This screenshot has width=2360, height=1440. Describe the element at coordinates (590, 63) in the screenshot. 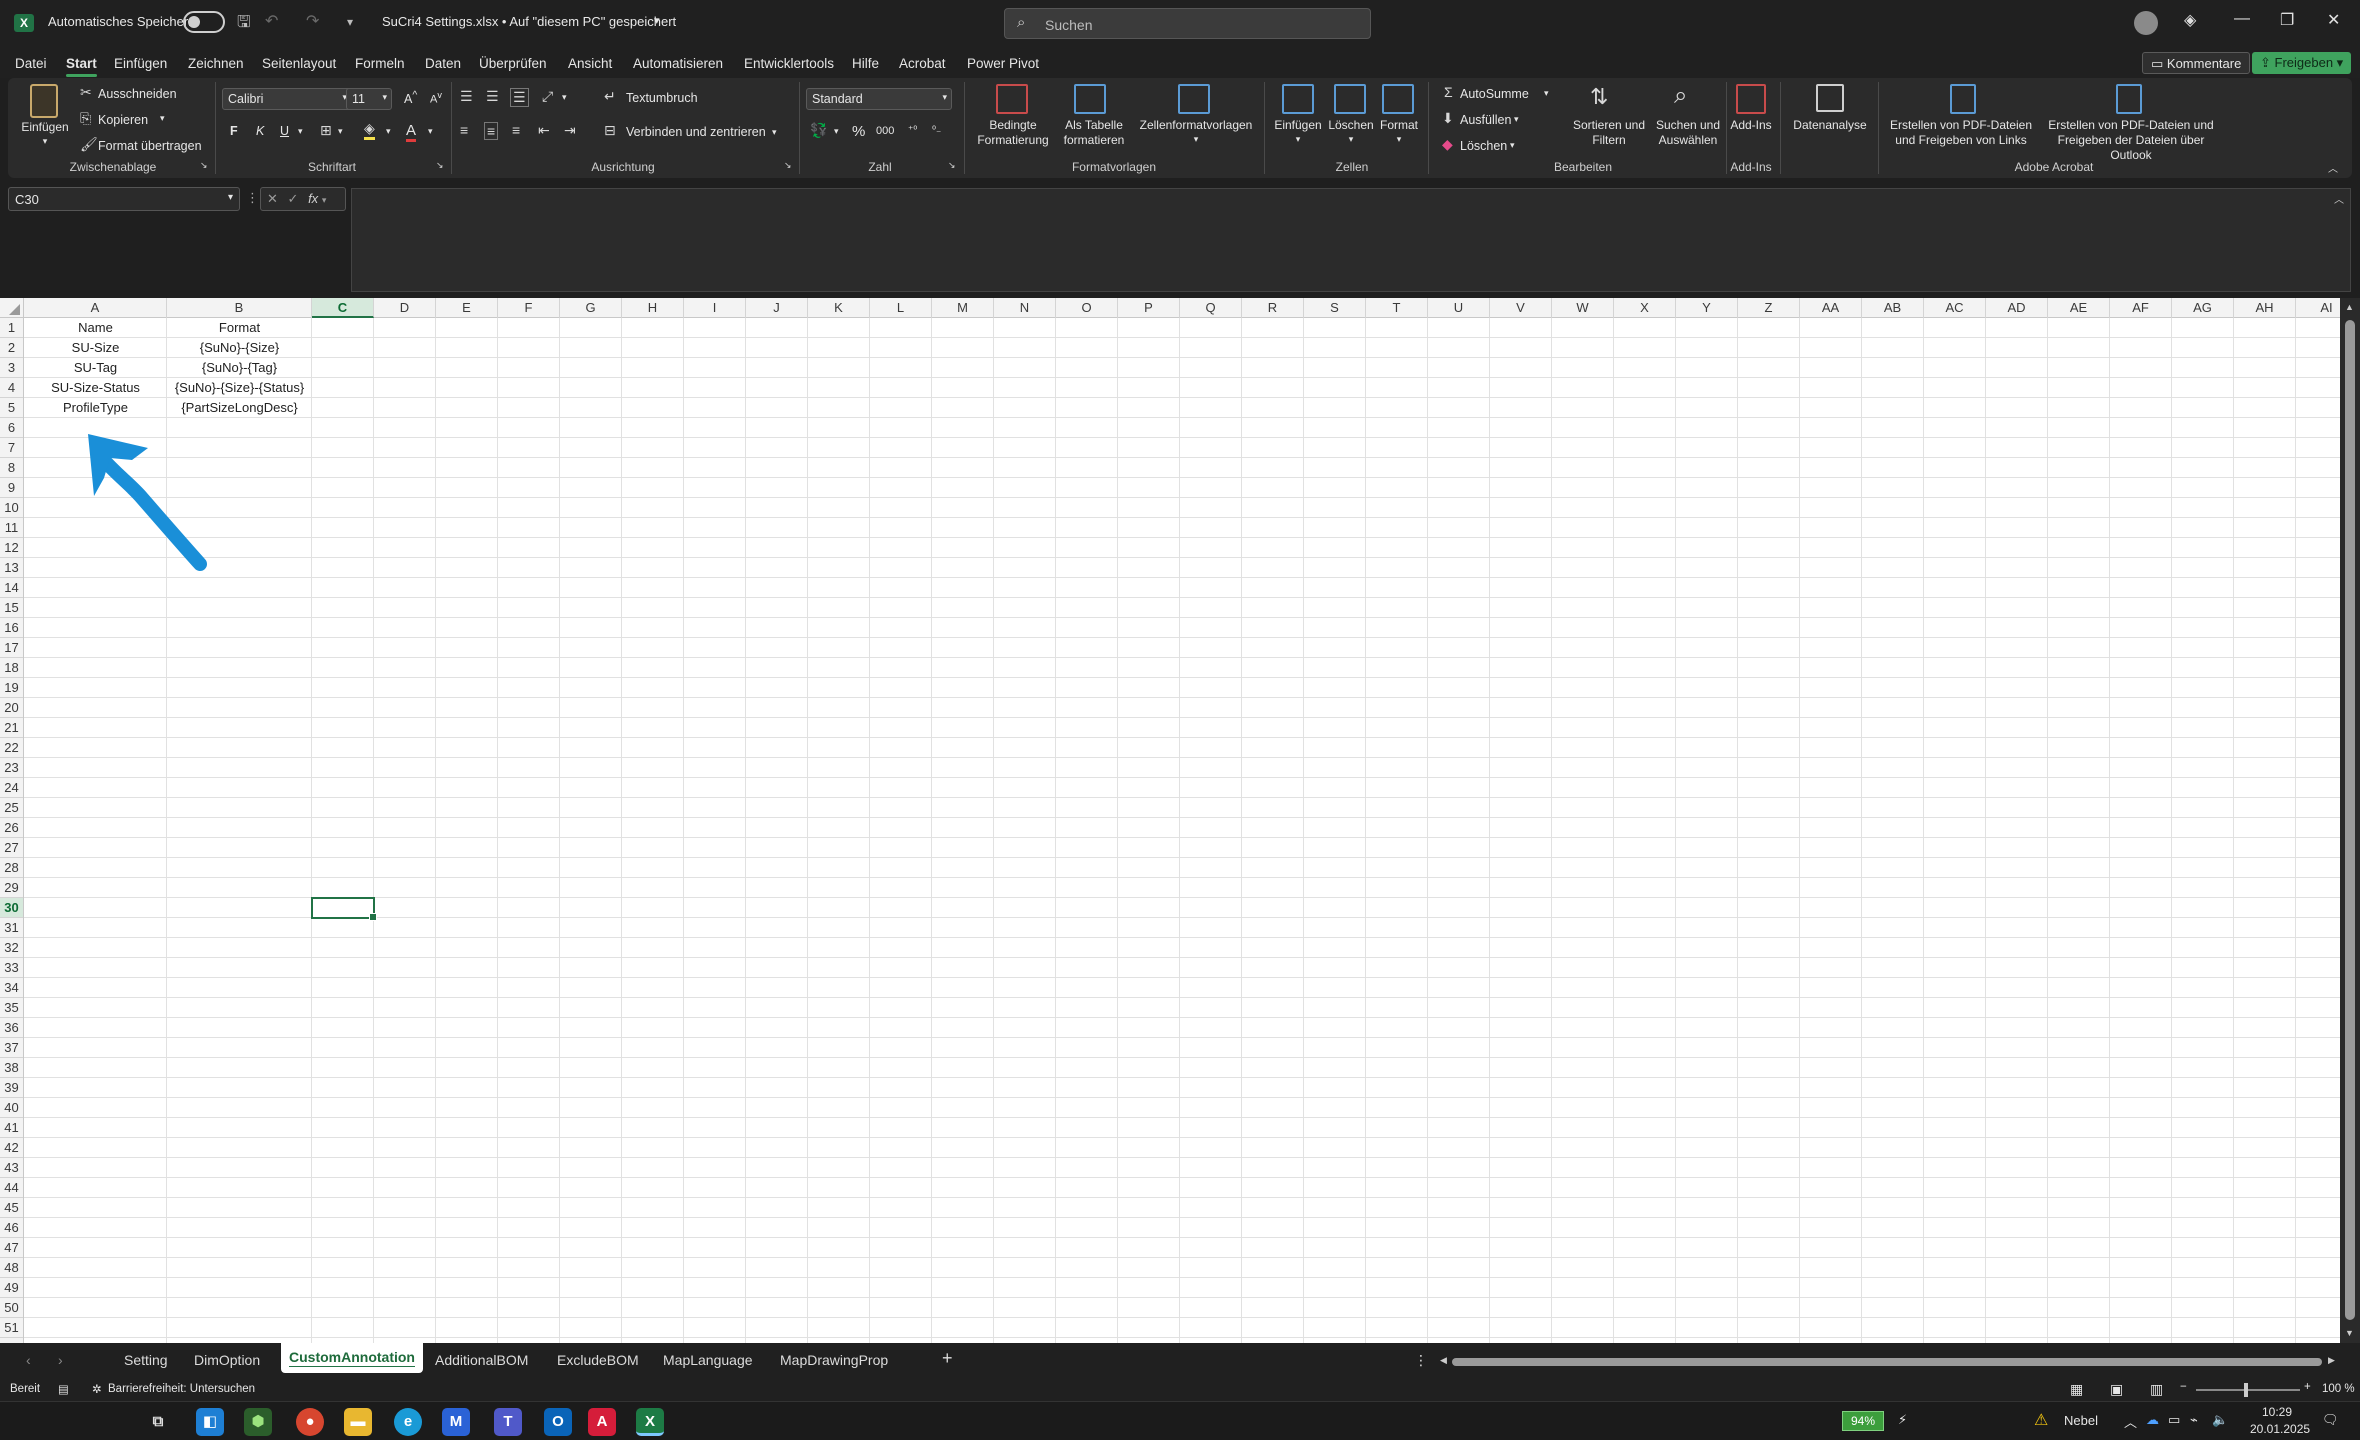

I see `menu-item-ansicht: Ansicht` at that location.